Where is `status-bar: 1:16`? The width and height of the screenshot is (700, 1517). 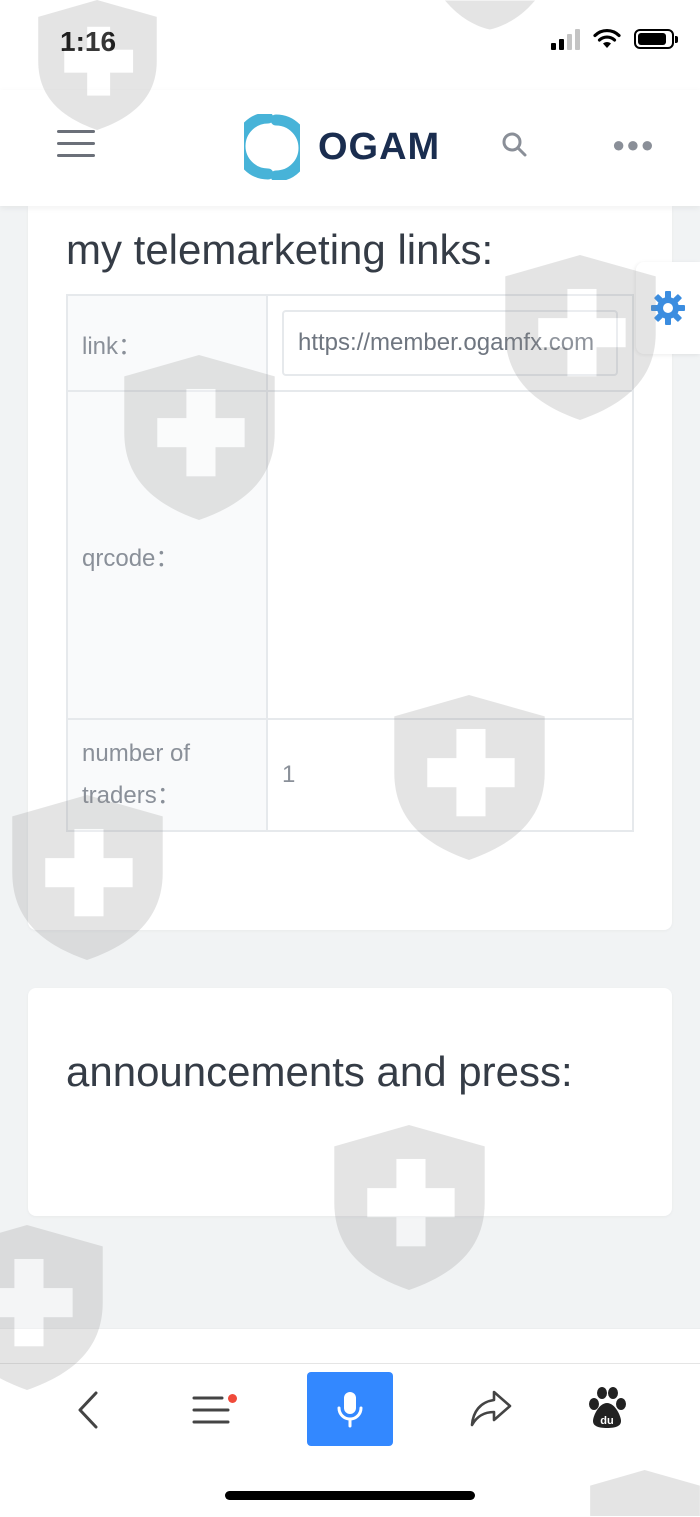 status-bar: 1:16 is located at coordinates (350, 45).